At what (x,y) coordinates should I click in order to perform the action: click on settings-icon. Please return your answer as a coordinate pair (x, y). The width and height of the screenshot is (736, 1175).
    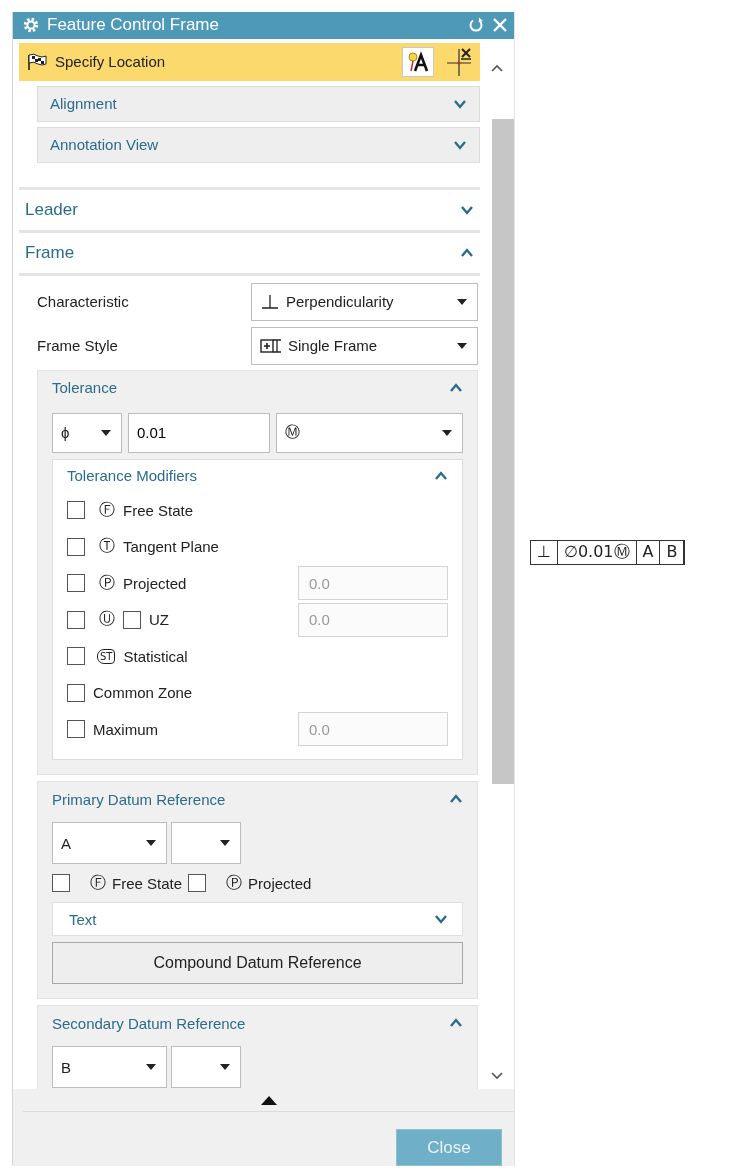
    Looking at the image, I should click on (31, 25).